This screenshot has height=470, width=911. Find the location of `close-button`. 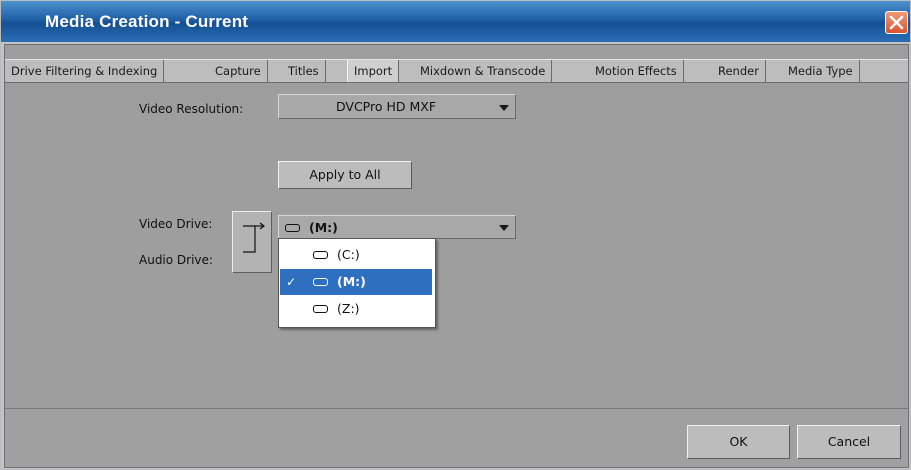

close-button is located at coordinates (896, 22).